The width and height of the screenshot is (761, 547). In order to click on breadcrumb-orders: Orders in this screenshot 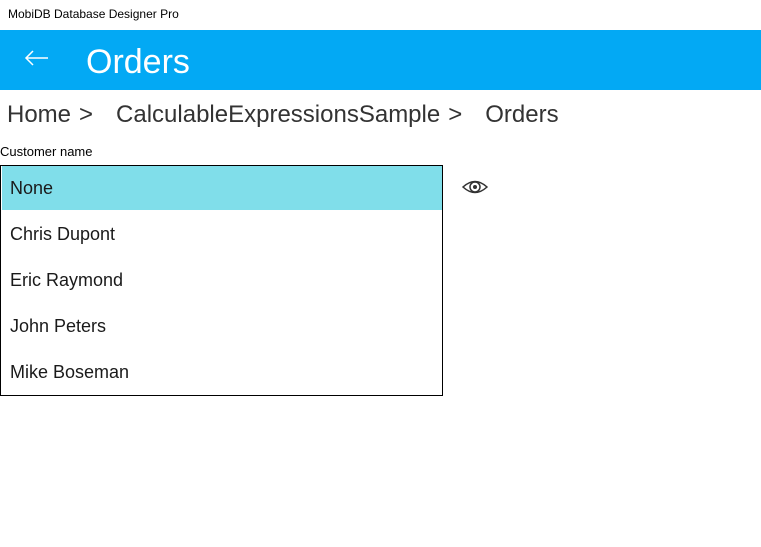, I will do `click(522, 114)`.